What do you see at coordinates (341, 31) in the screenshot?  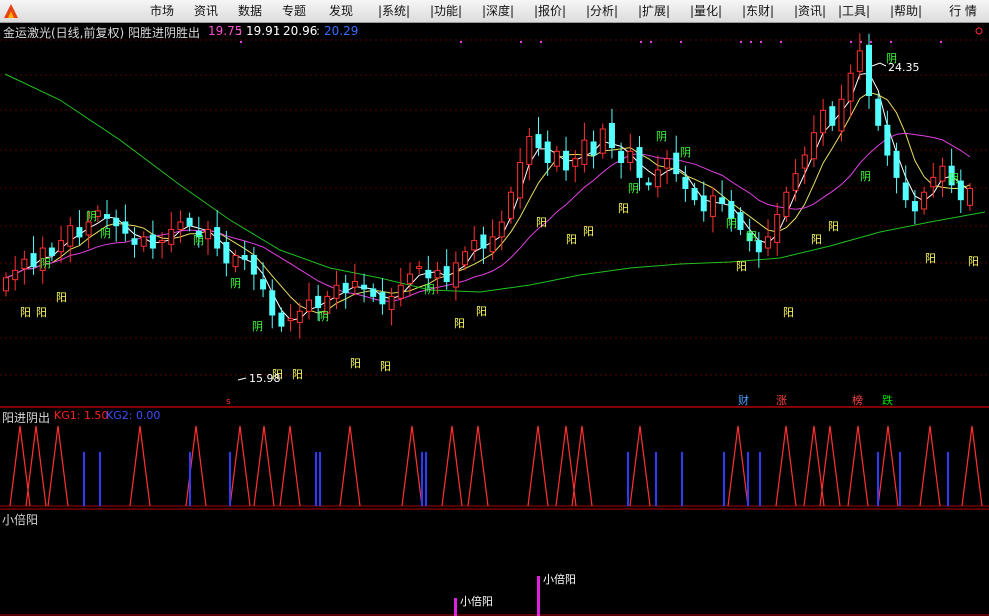 I see `ma-value-4: 20.29` at bounding box center [341, 31].